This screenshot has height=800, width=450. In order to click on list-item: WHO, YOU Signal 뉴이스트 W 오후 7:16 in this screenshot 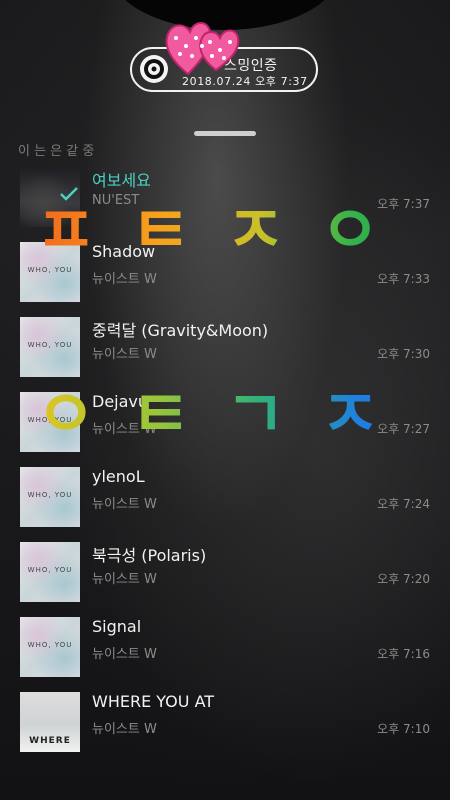, I will do `click(225, 652)`.